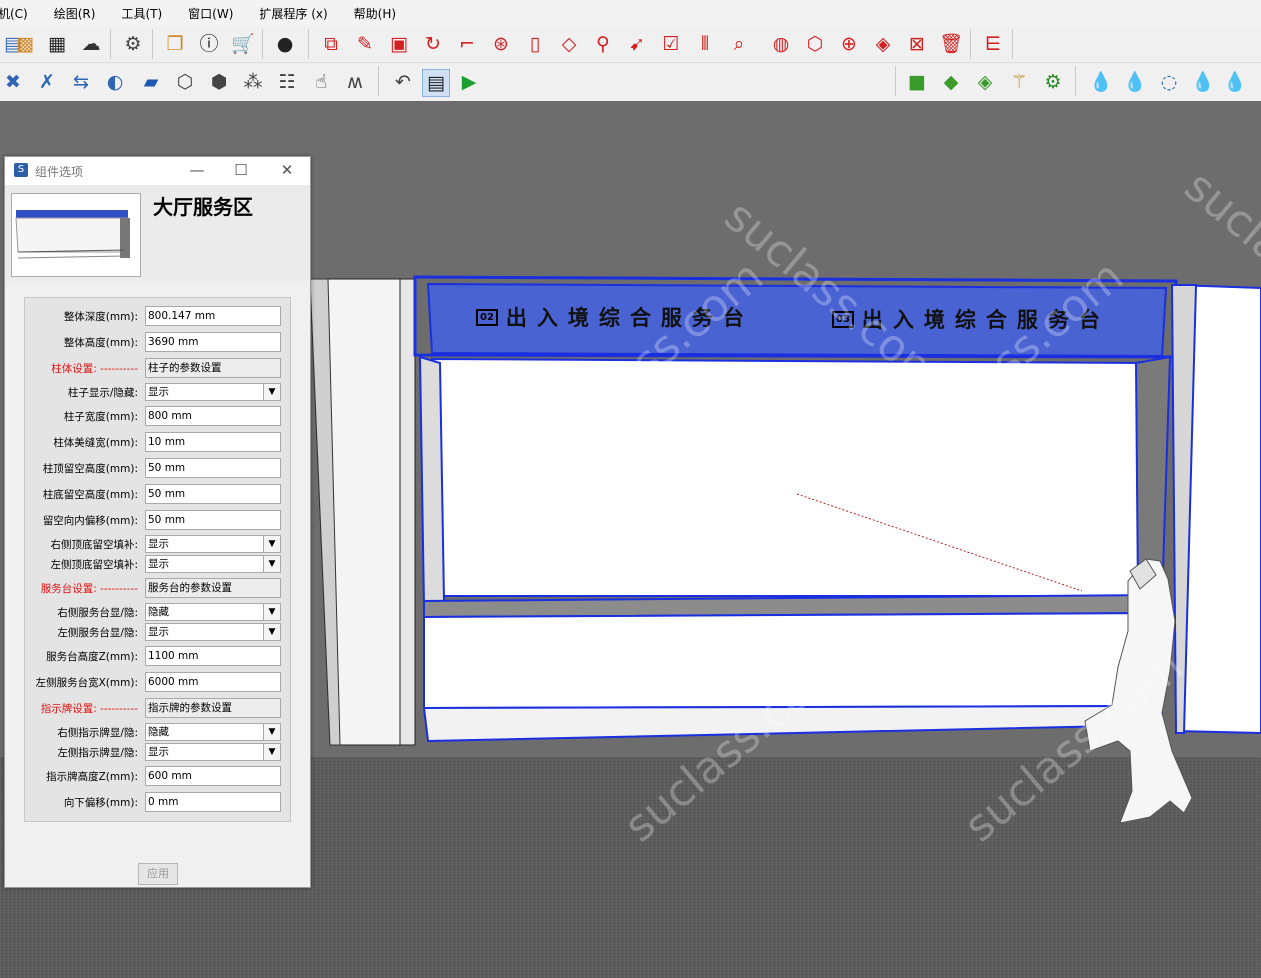  I want to click on menu-tools: 工具(T), so click(141, 13).